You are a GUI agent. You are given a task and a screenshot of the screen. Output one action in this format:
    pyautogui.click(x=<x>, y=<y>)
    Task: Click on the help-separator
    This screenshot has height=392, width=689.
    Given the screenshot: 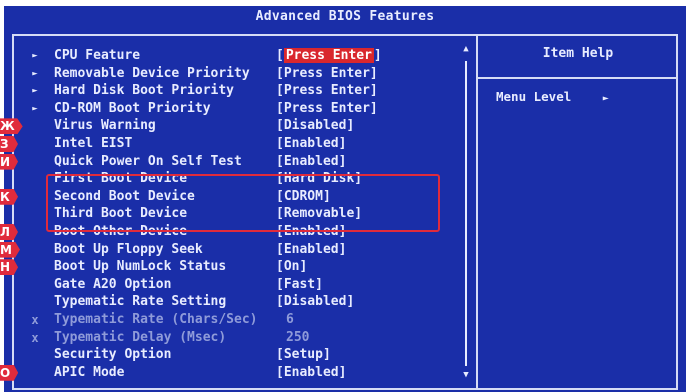 What is the action you would take?
    pyautogui.click(x=578, y=78)
    